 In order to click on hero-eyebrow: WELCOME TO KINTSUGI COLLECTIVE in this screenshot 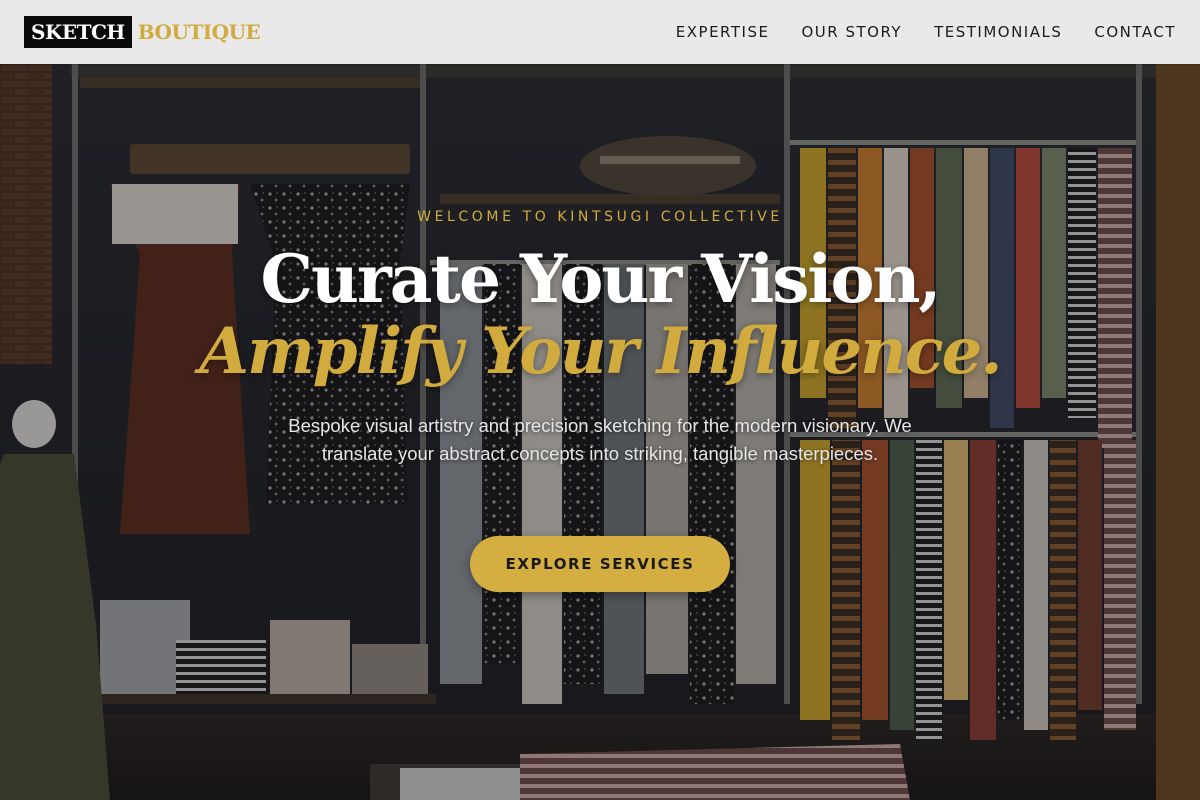, I will do `click(600, 217)`.